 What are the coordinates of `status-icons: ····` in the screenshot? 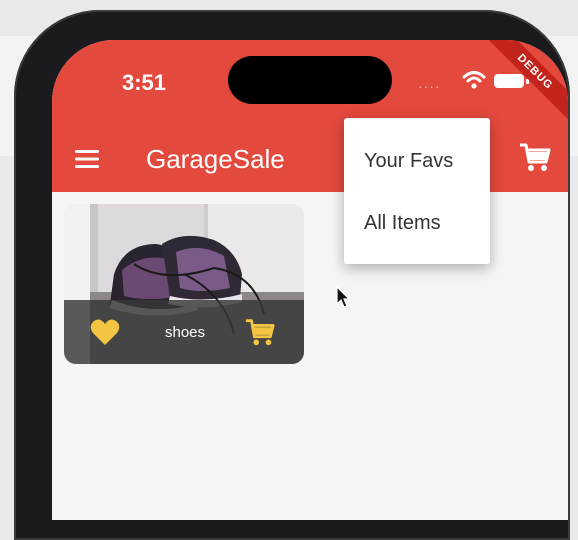 It's located at (478, 82).